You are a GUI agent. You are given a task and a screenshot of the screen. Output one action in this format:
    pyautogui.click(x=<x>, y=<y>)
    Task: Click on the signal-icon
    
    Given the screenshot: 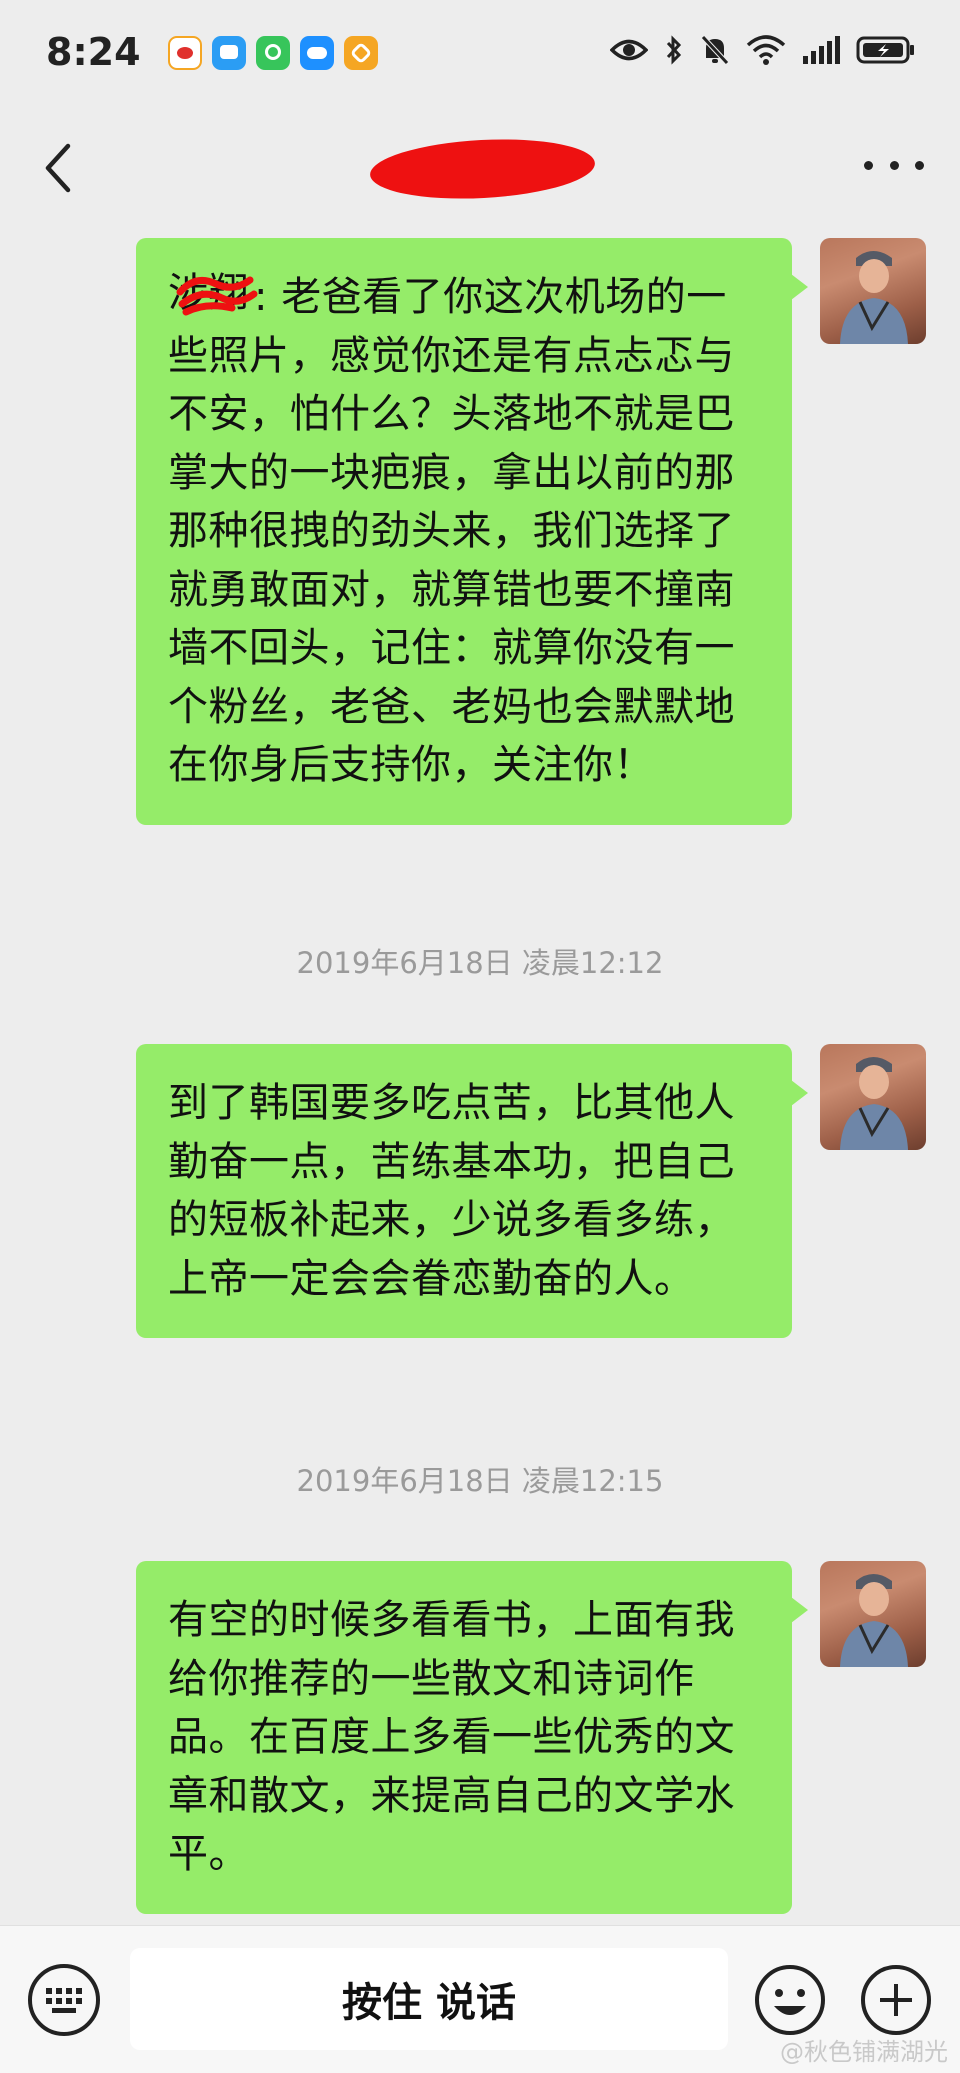 What is the action you would take?
    pyautogui.click(x=821, y=50)
    